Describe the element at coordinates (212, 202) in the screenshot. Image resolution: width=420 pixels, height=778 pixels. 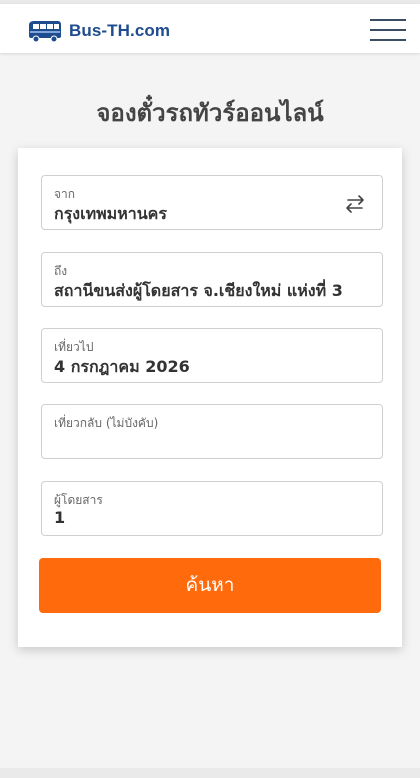
I see `from-field: จาก กรุงเทพมหานคร` at that location.